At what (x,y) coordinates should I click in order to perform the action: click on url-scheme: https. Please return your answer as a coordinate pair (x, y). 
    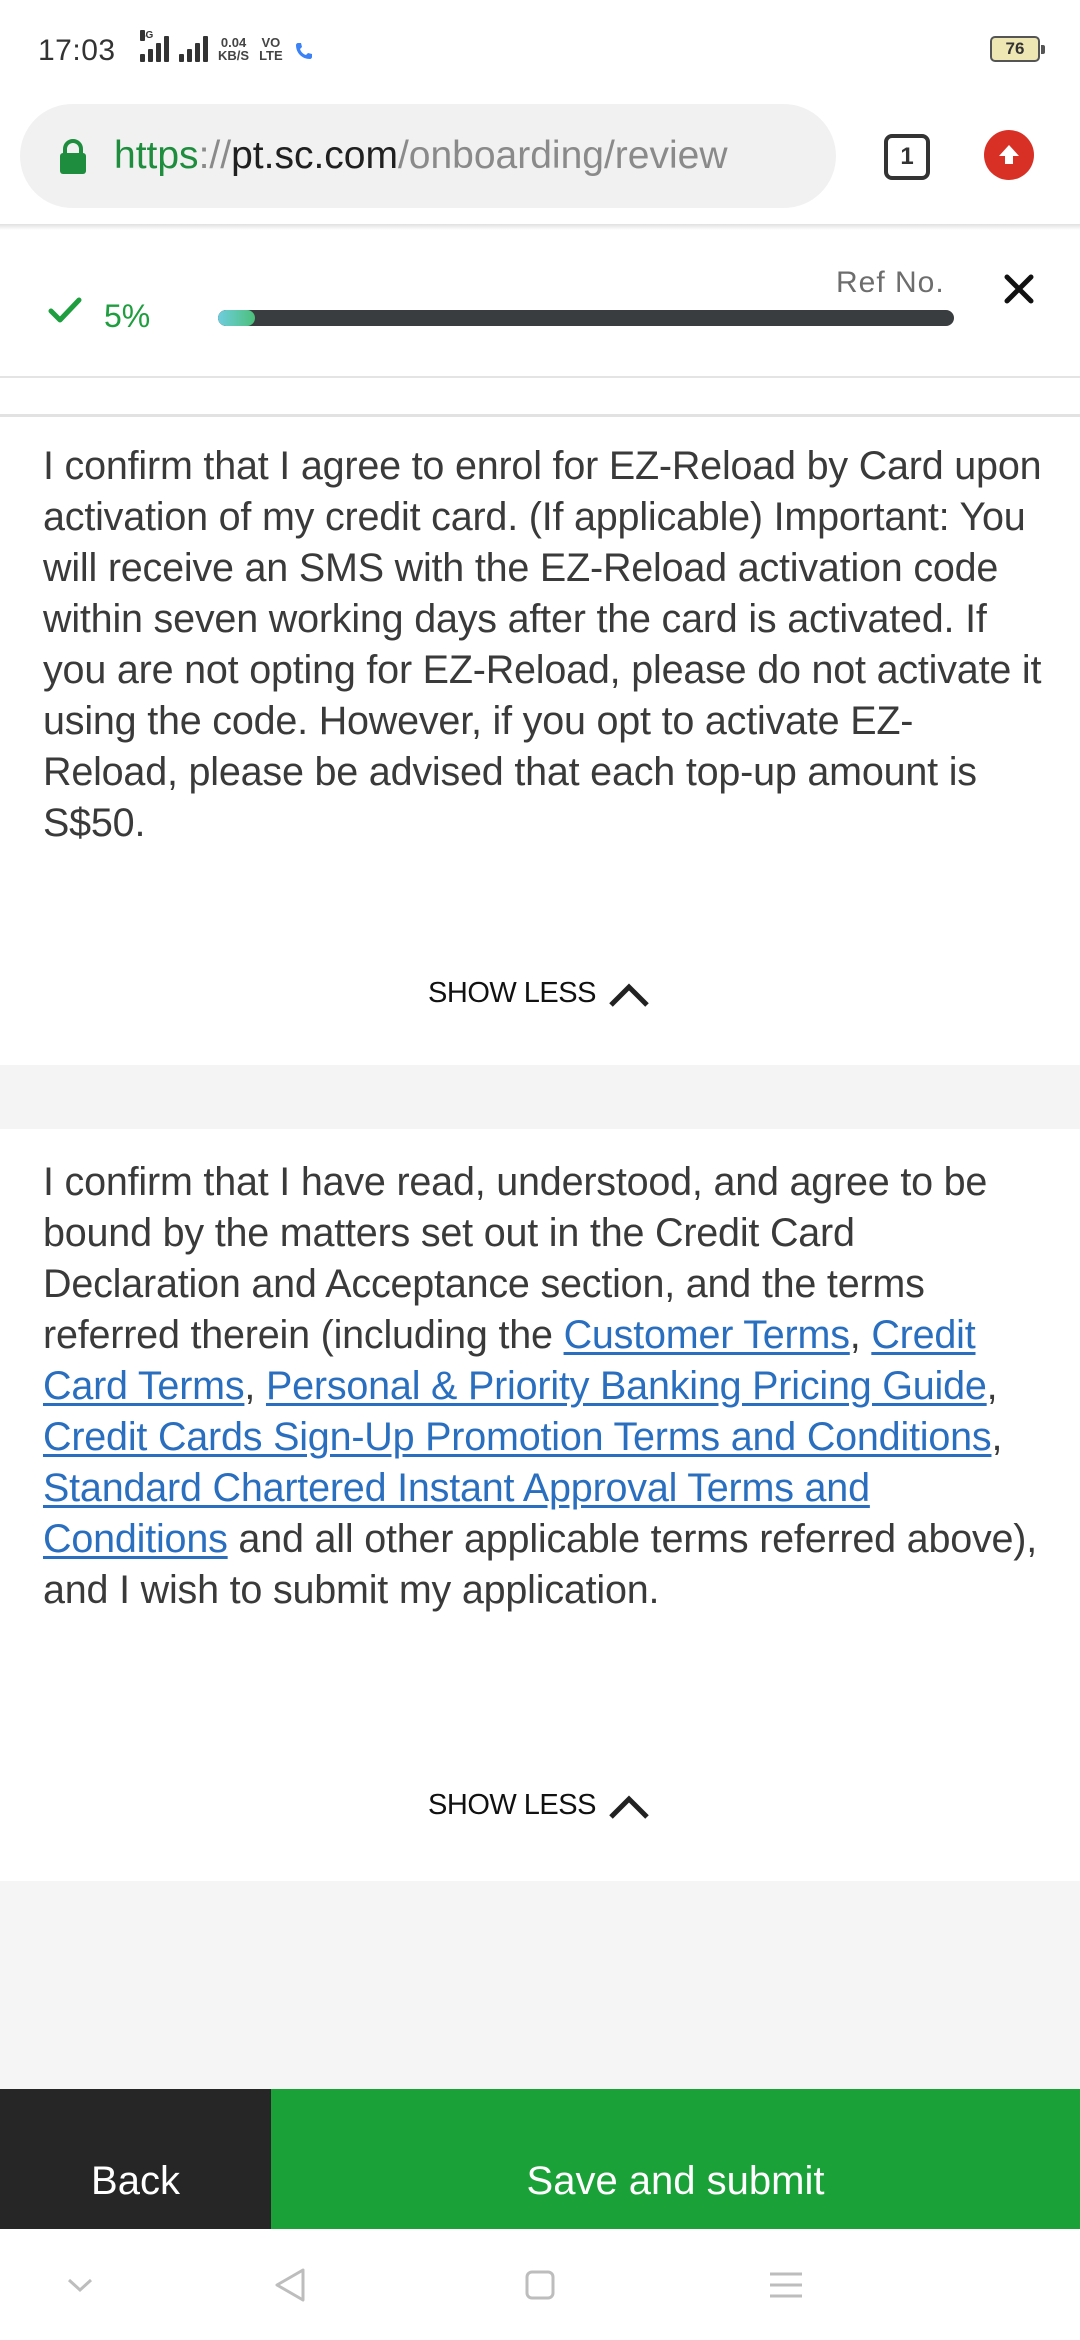
    Looking at the image, I should click on (156, 155).